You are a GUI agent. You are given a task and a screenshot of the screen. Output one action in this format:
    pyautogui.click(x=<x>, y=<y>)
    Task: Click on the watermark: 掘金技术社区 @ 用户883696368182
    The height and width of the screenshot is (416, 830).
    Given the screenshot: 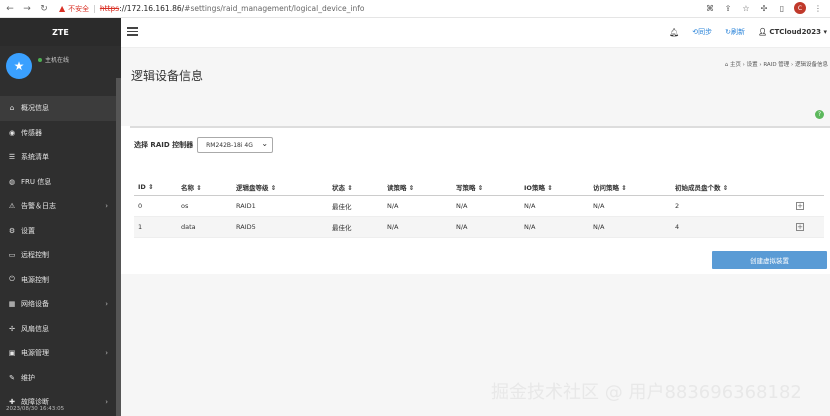 What is the action you would take?
    pyautogui.click(x=646, y=392)
    